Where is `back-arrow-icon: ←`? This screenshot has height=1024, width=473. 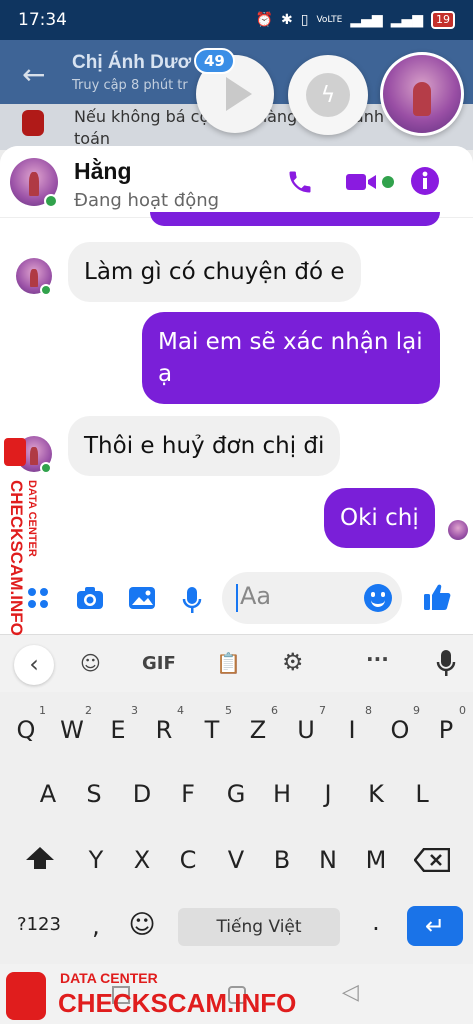 back-arrow-icon: ← is located at coordinates (33, 74).